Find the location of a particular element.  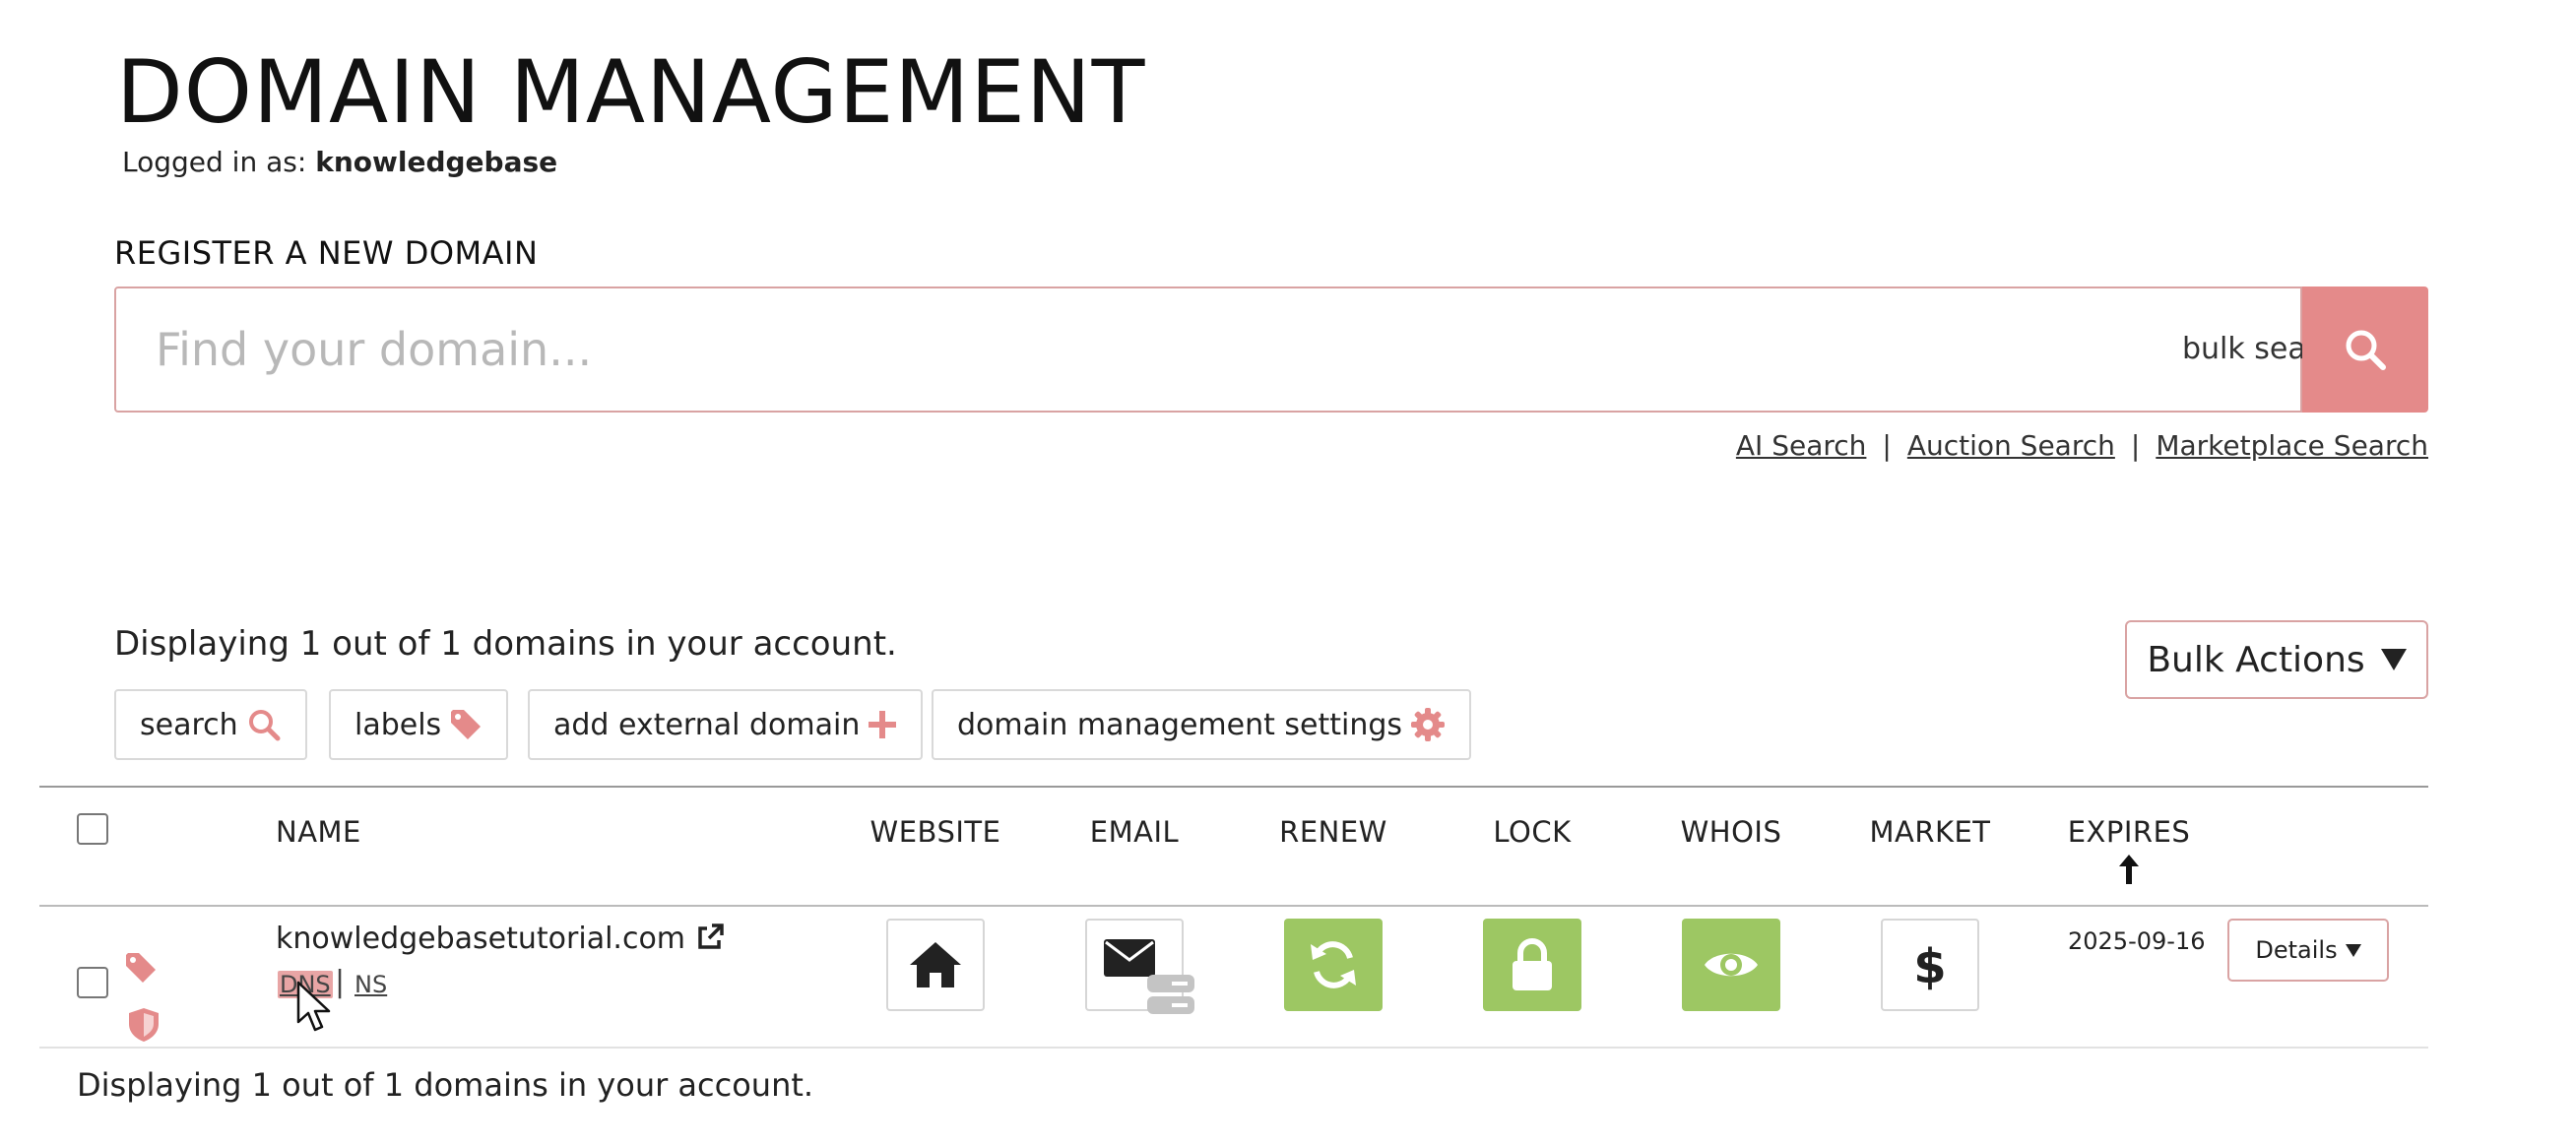

auction-search-link: Auction Search is located at coordinates (2011, 446).